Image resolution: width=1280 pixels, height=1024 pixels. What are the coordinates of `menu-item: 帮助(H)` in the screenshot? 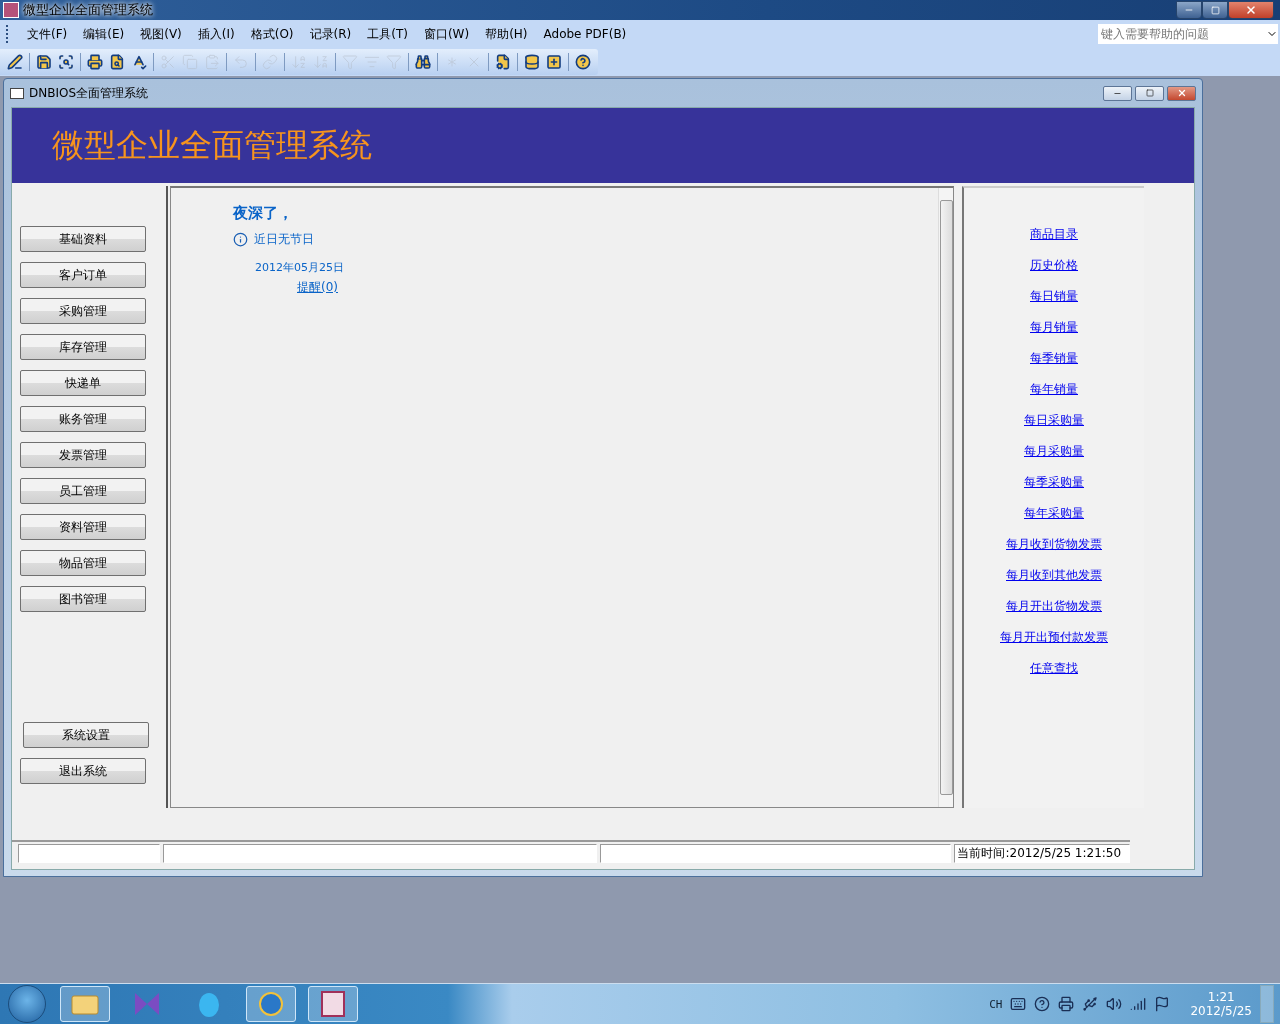 It's located at (506, 34).